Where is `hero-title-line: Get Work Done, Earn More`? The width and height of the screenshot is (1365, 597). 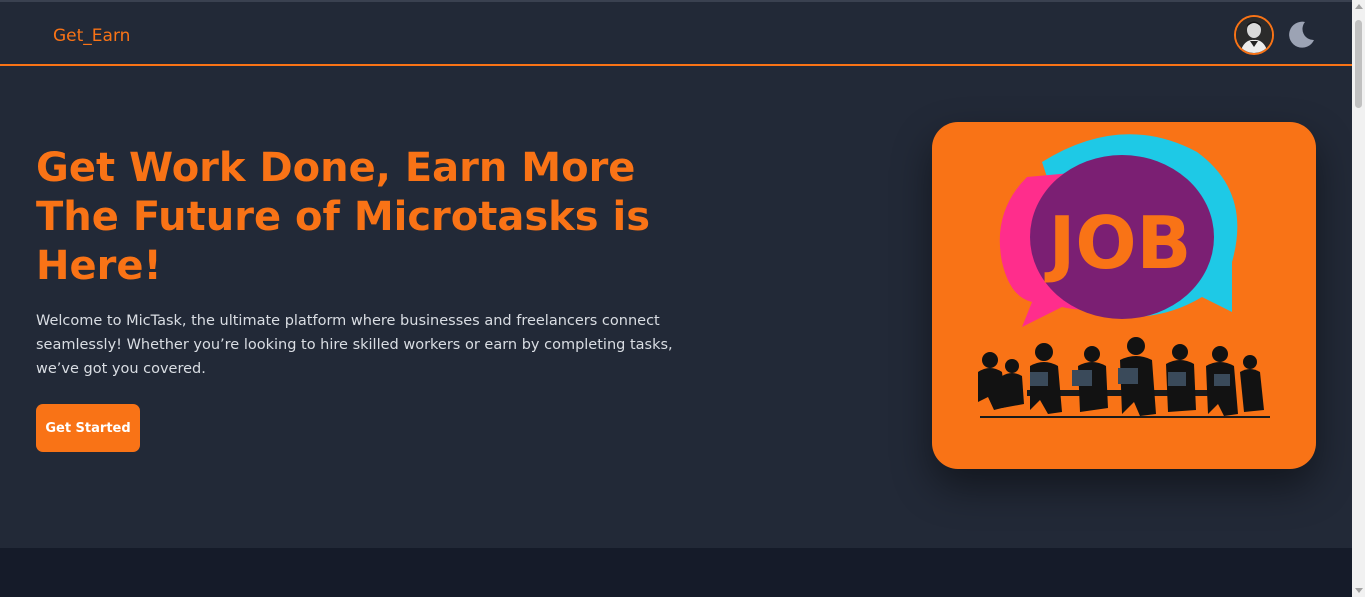 hero-title-line: Get Work Done, Earn More is located at coordinates (336, 168).